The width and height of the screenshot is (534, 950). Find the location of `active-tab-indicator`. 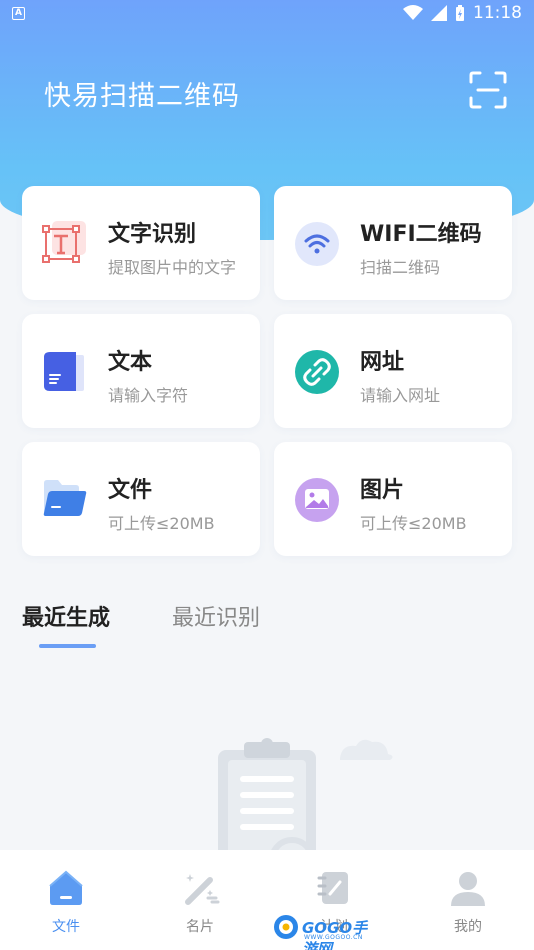

active-tab-indicator is located at coordinates (67, 646).